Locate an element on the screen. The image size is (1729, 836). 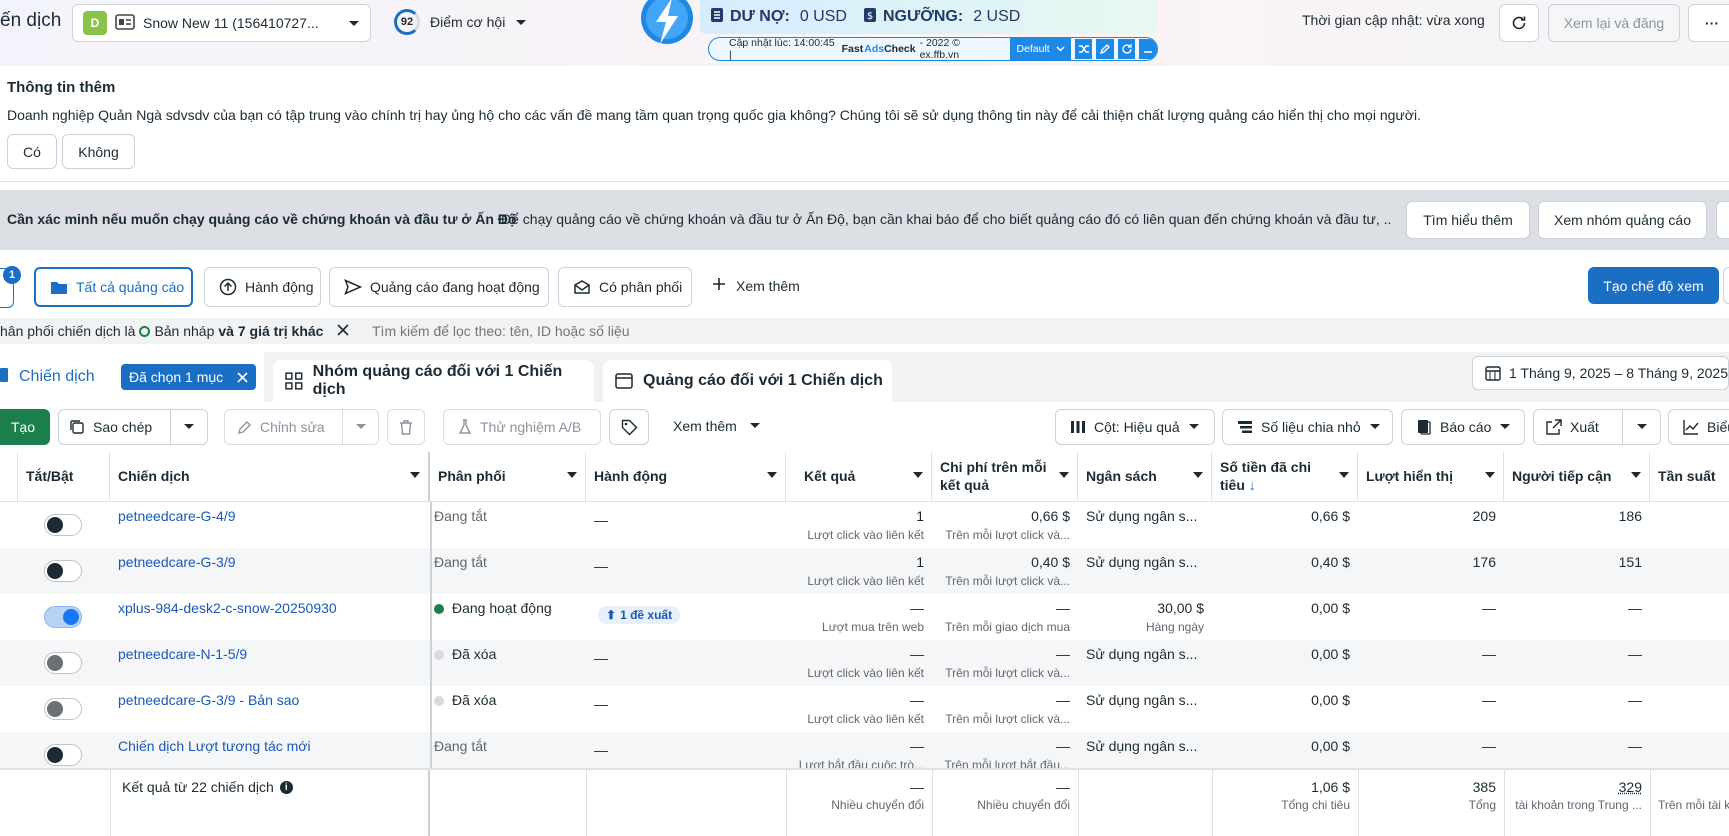
yes-button: Có is located at coordinates (32, 151).